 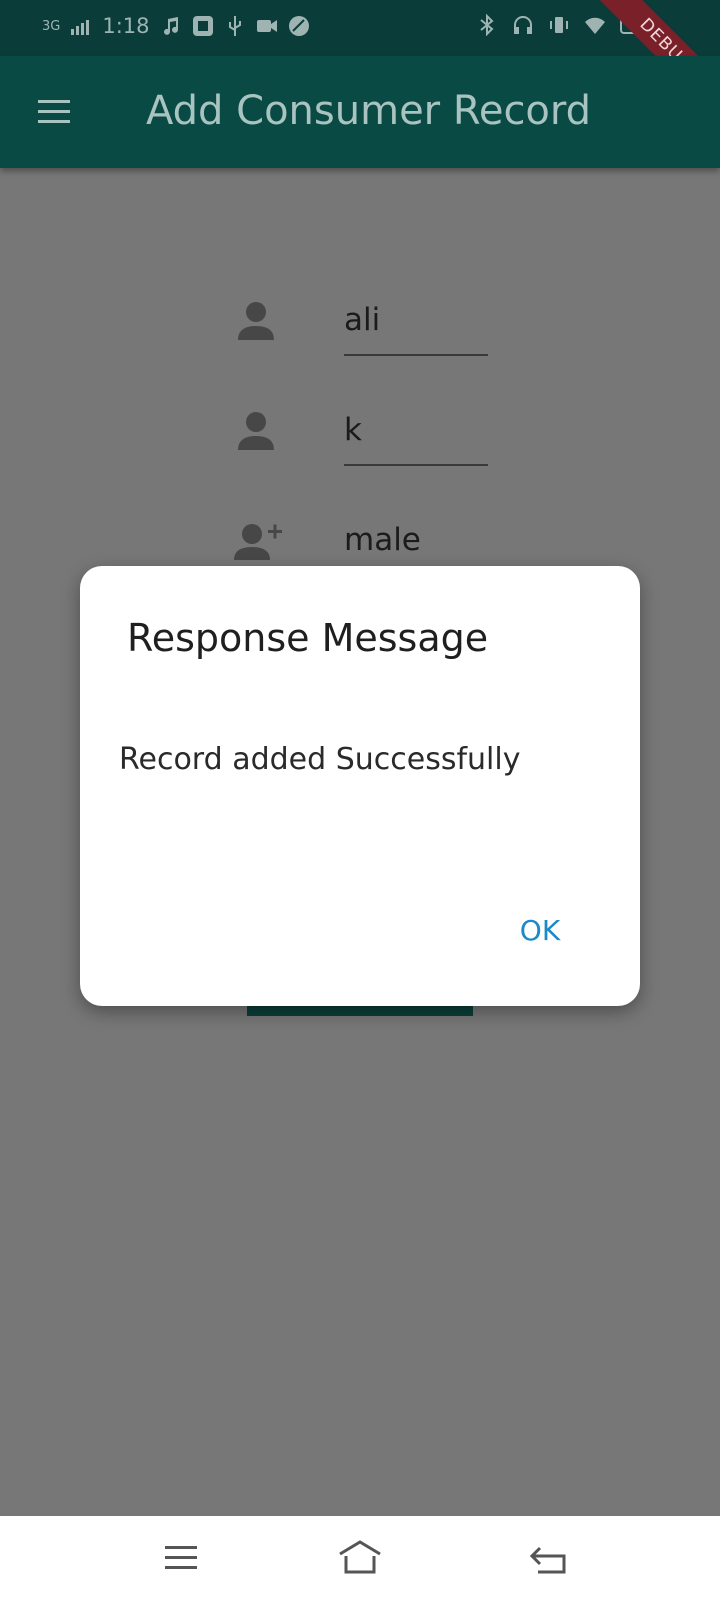 I want to click on gender-field: male, so click(x=382, y=540).